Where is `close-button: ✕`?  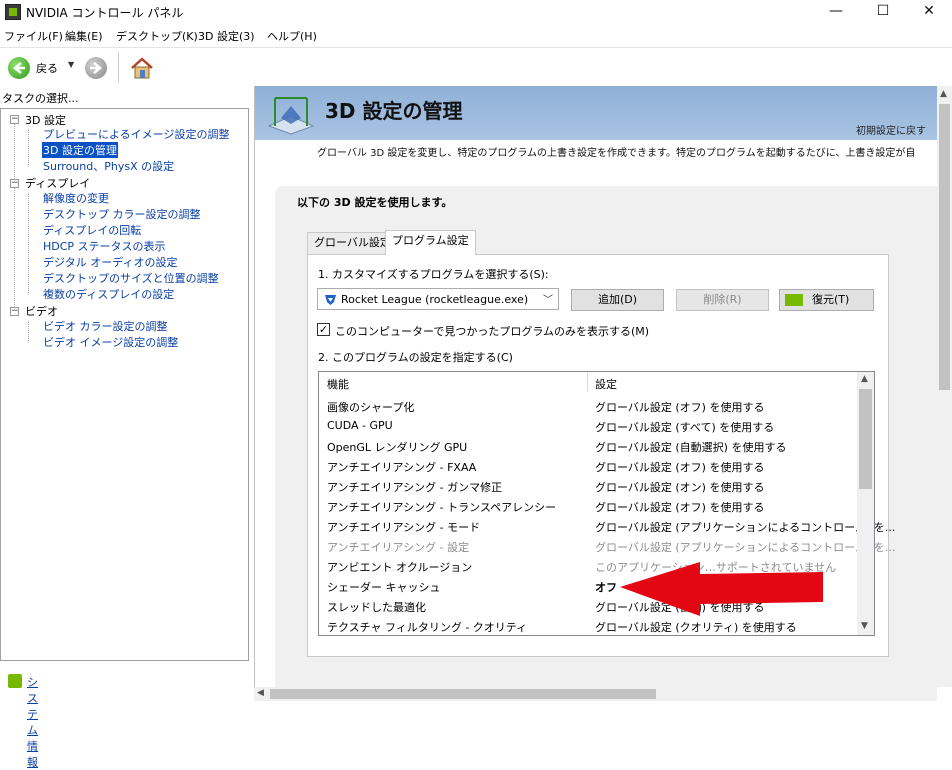 close-button: ✕ is located at coordinates (929, 12).